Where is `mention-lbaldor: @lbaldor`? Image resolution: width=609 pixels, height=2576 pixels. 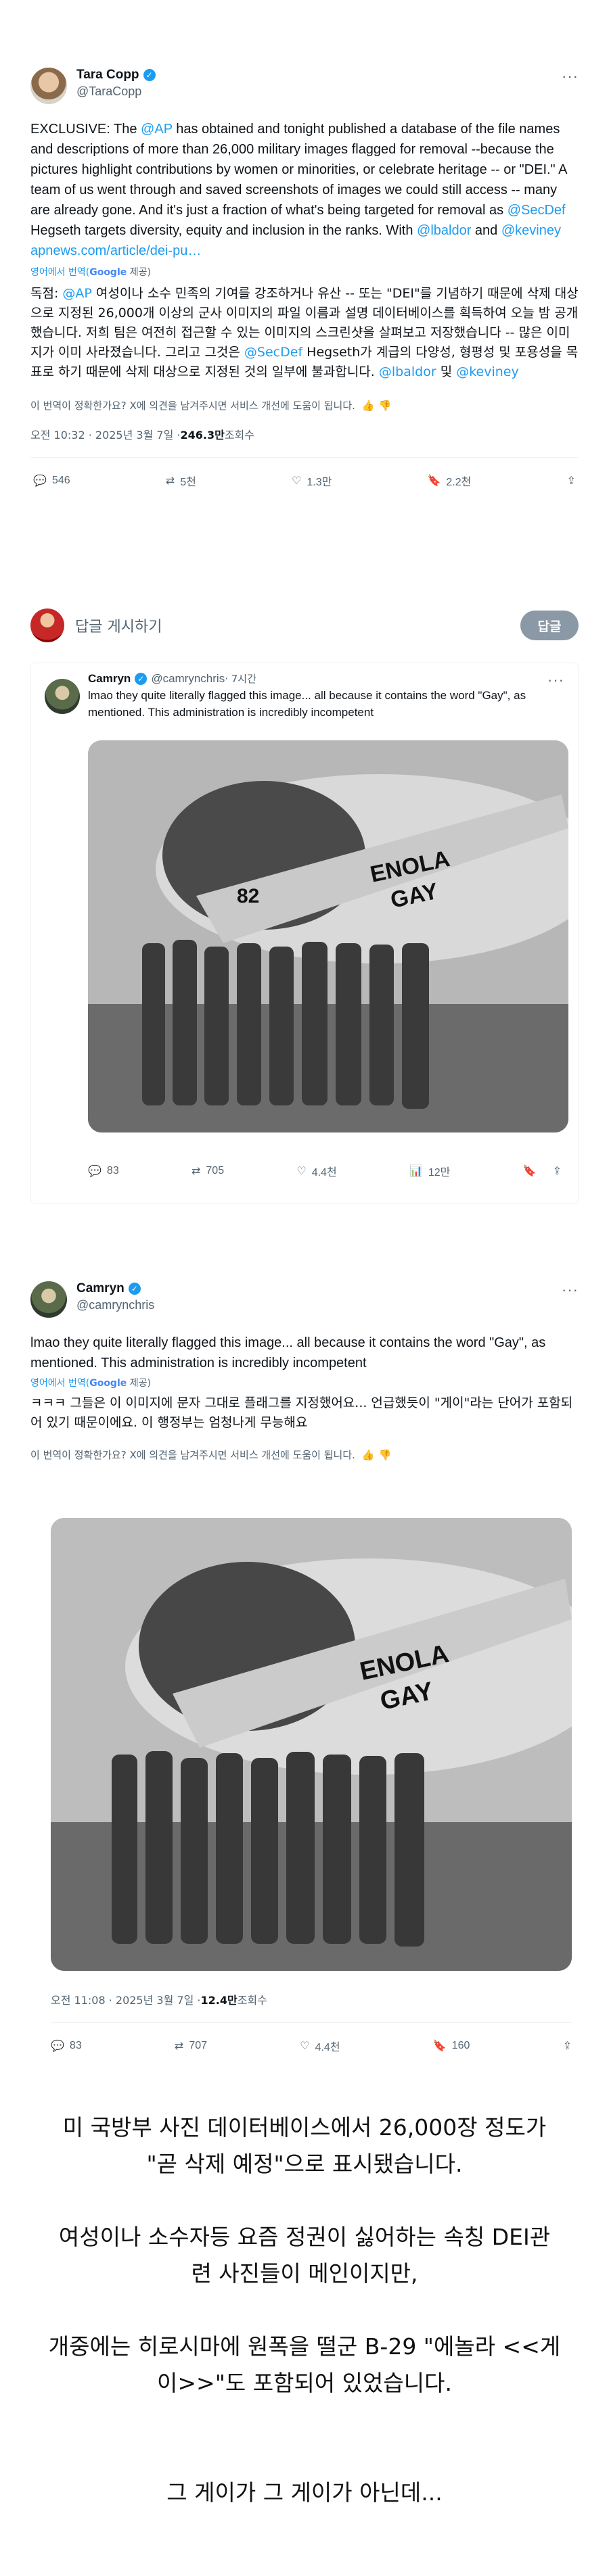
mention-lbaldor: @lbaldor is located at coordinates (444, 230).